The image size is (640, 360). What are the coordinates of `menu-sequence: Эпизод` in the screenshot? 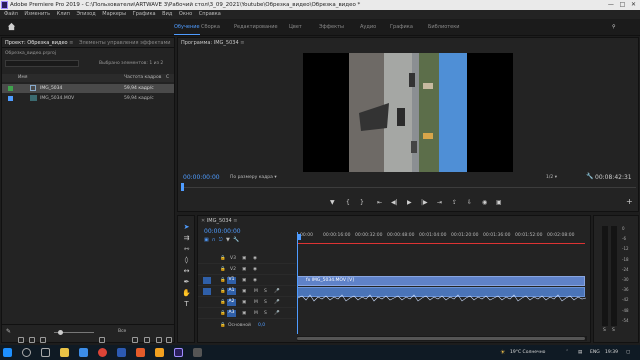 It's located at (86, 14).